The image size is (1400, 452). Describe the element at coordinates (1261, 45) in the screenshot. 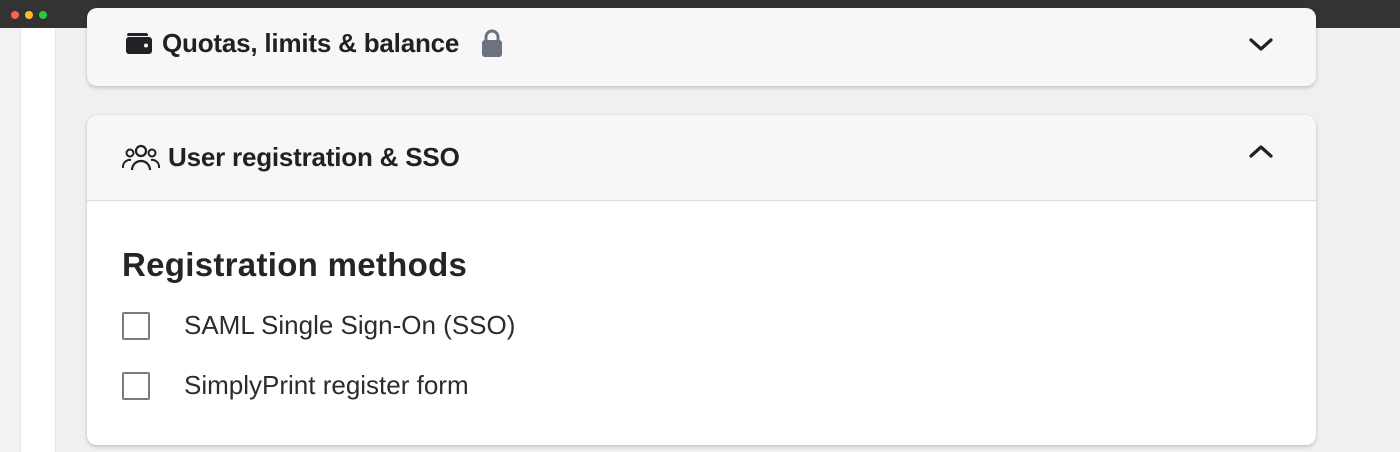

I see `chevron-down-icon` at that location.